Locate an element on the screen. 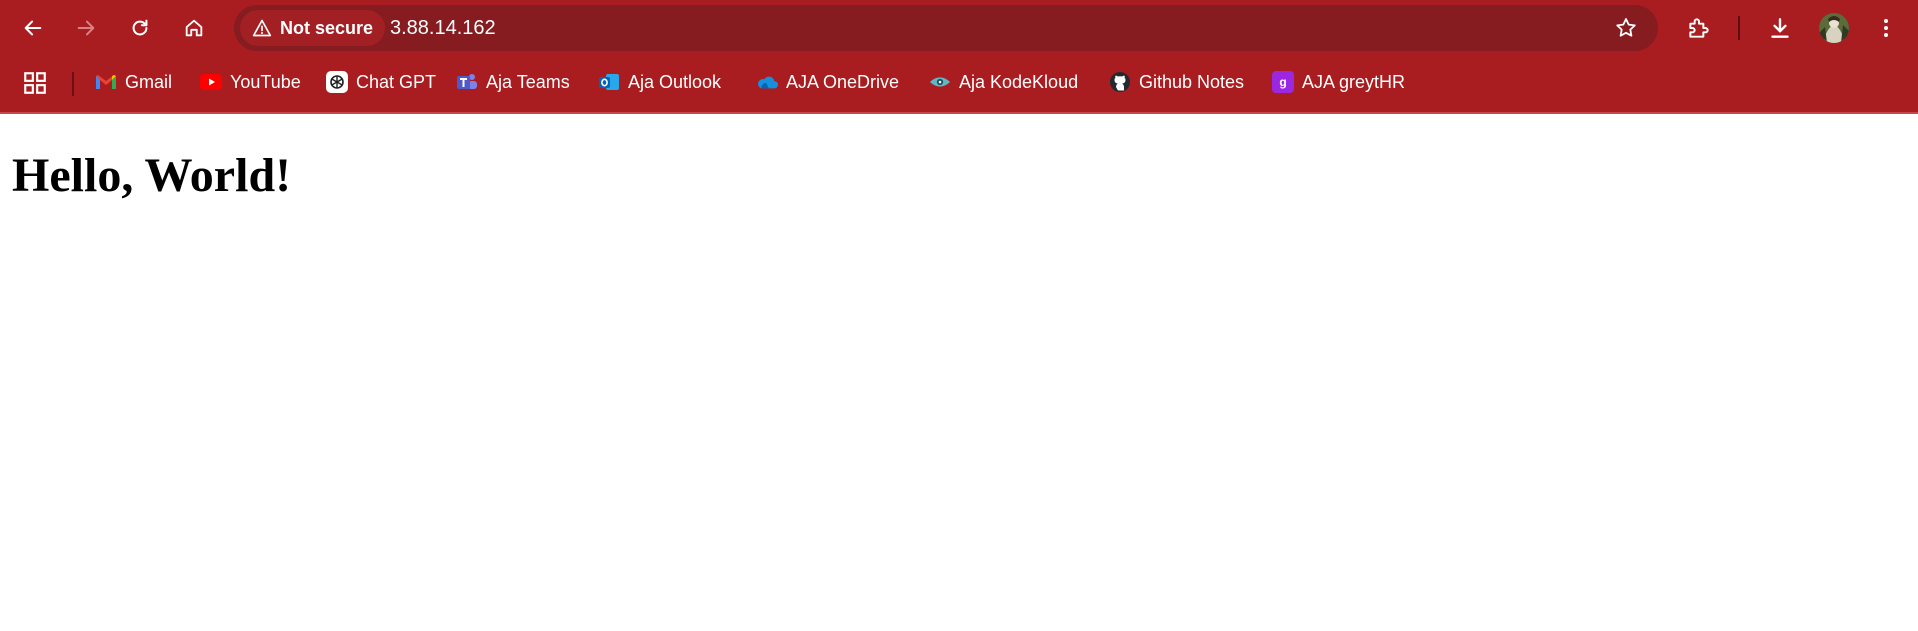 The width and height of the screenshot is (1918, 631). back-button is located at coordinates (33, 28).